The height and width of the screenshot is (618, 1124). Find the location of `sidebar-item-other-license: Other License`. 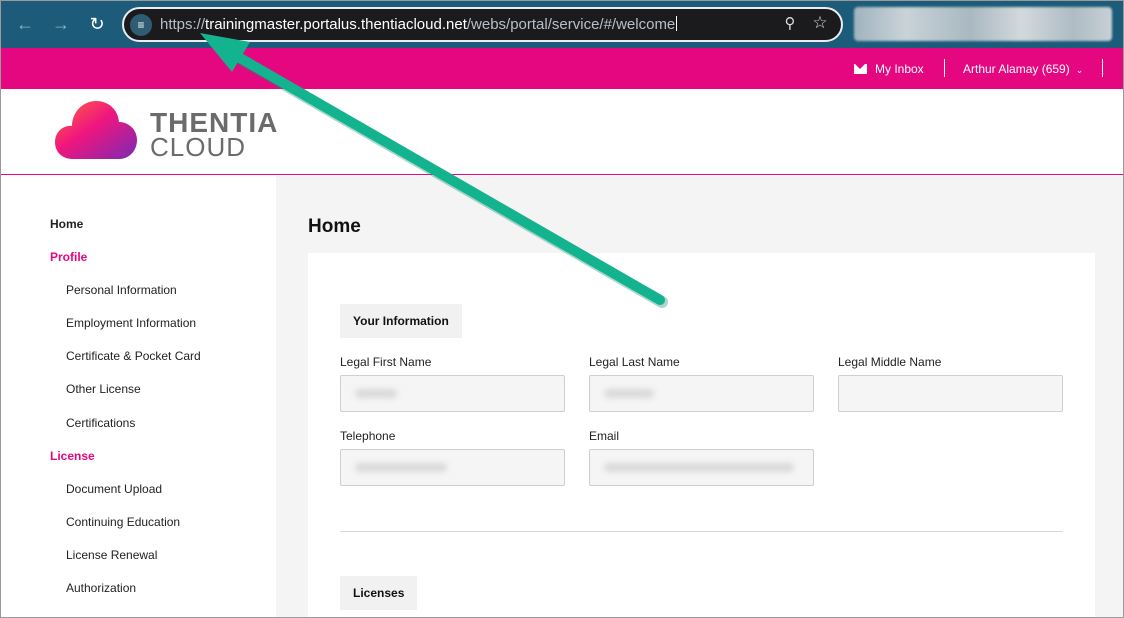

sidebar-item-other-license: Other License is located at coordinates (103, 389).